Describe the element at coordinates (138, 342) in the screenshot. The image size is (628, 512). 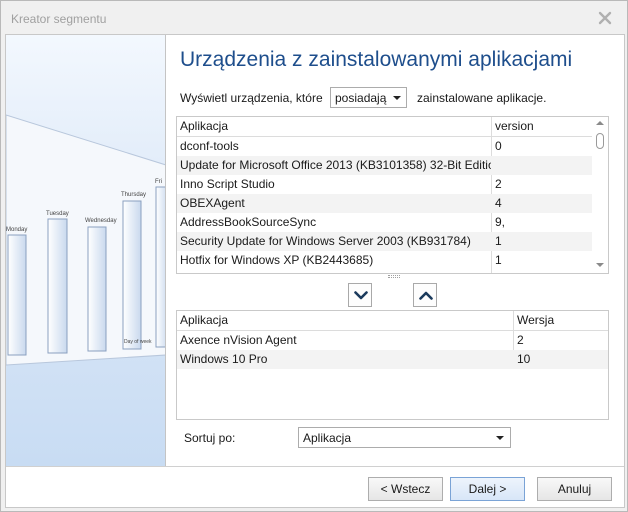
I see `side-axis-label: Day of week` at that location.